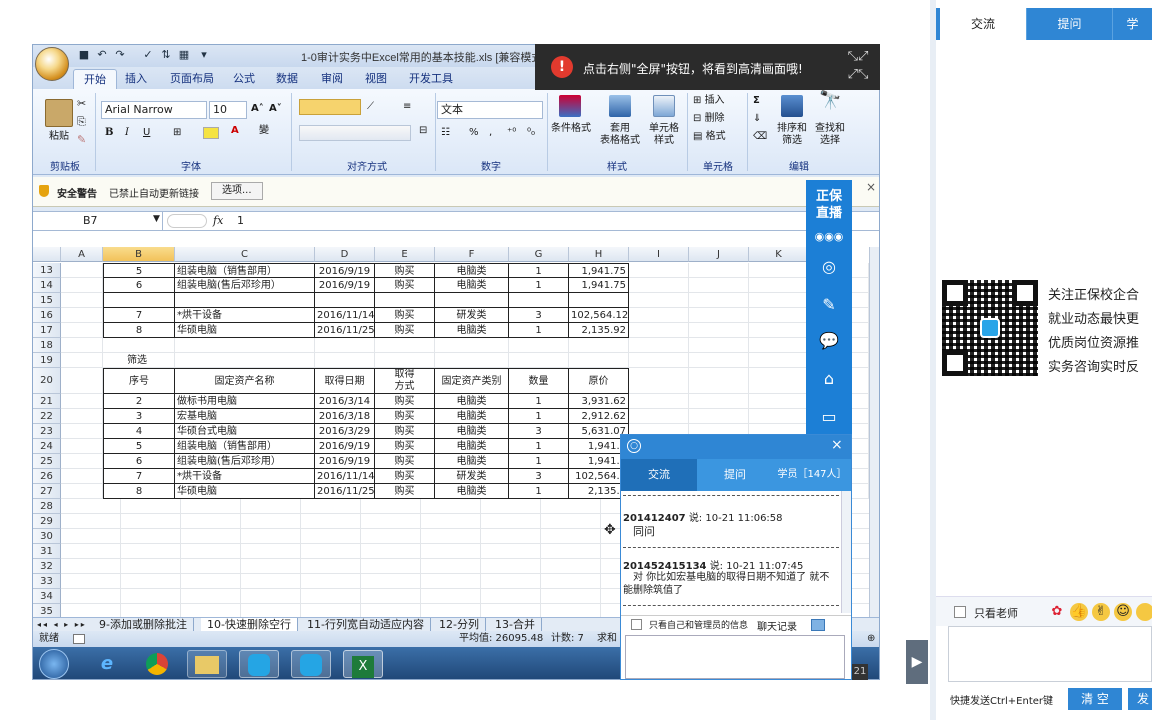 The width and height of the screenshot is (1152, 720). Describe the element at coordinates (830, 135) in the screenshot. I see `find-select-button: 查找和 选择` at that location.